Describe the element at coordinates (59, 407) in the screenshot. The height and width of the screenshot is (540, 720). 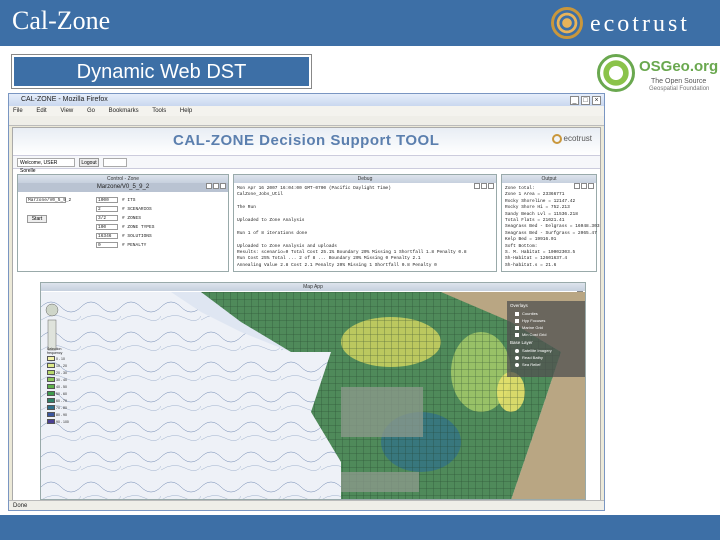
I see `legend-item: 70 - 80` at that location.